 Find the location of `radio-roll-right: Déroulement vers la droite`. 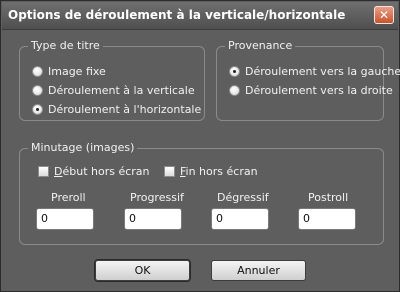

radio-roll-right: Déroulement vers la droite is located at coordinates (311, 90).